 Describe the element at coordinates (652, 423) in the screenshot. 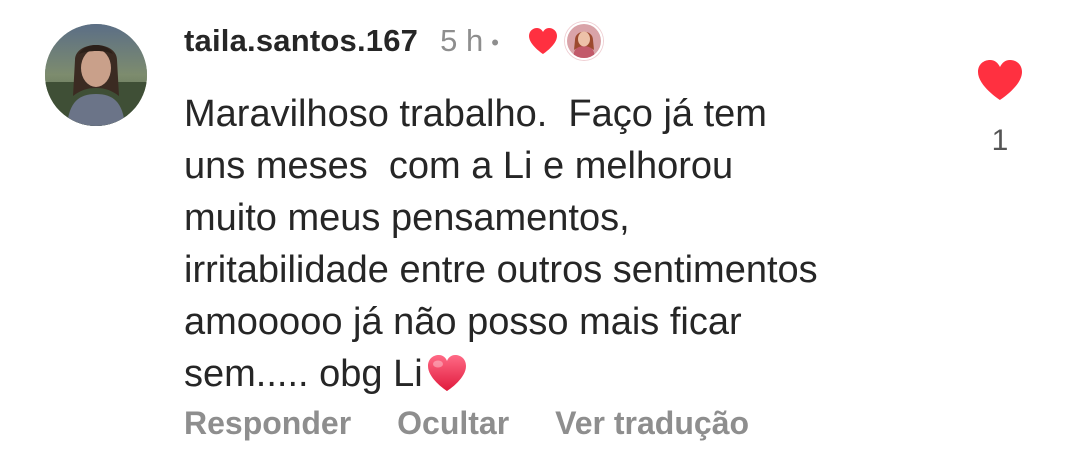

I see `translate-button: Ver tradução` at that location.